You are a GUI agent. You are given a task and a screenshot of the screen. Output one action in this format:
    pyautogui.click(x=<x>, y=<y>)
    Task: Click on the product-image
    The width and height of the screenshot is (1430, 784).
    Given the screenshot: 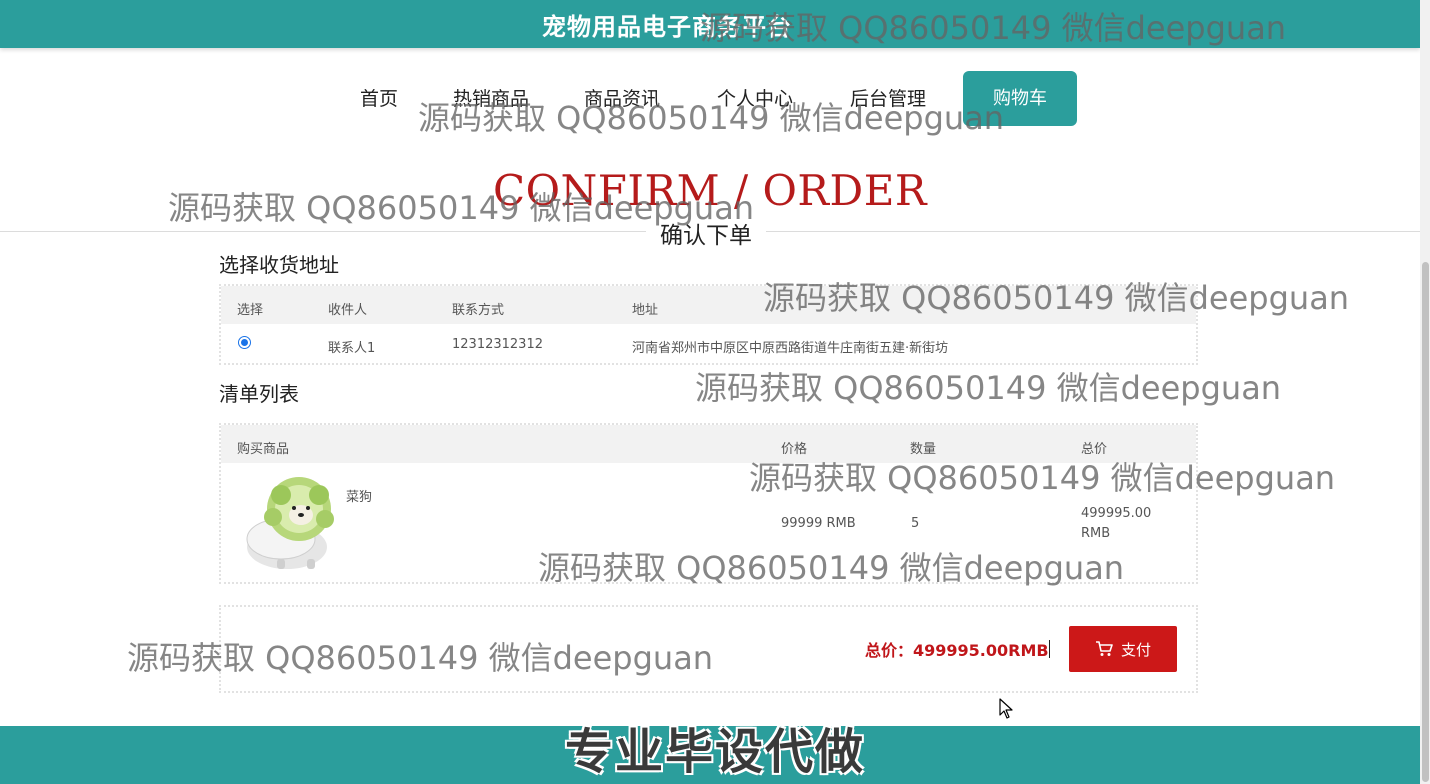 What is the action you would take?
    pyautogui.click(x=289, y=523)
    